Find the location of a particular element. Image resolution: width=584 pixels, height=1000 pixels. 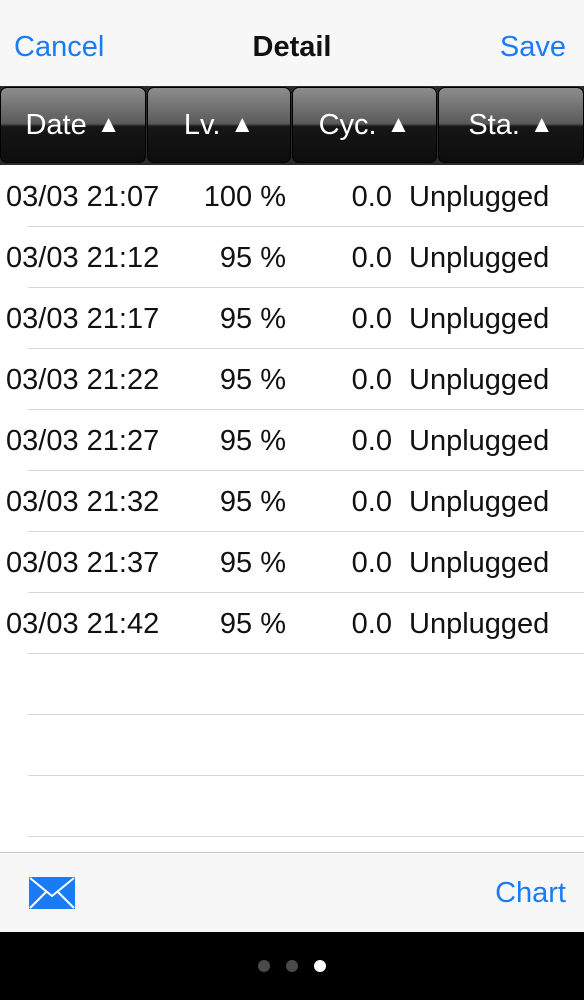

column-header-row: Date ▲ Lv. ▲ Cyc. ▲ Sta. ▲ is located at coordinates (292, 125).